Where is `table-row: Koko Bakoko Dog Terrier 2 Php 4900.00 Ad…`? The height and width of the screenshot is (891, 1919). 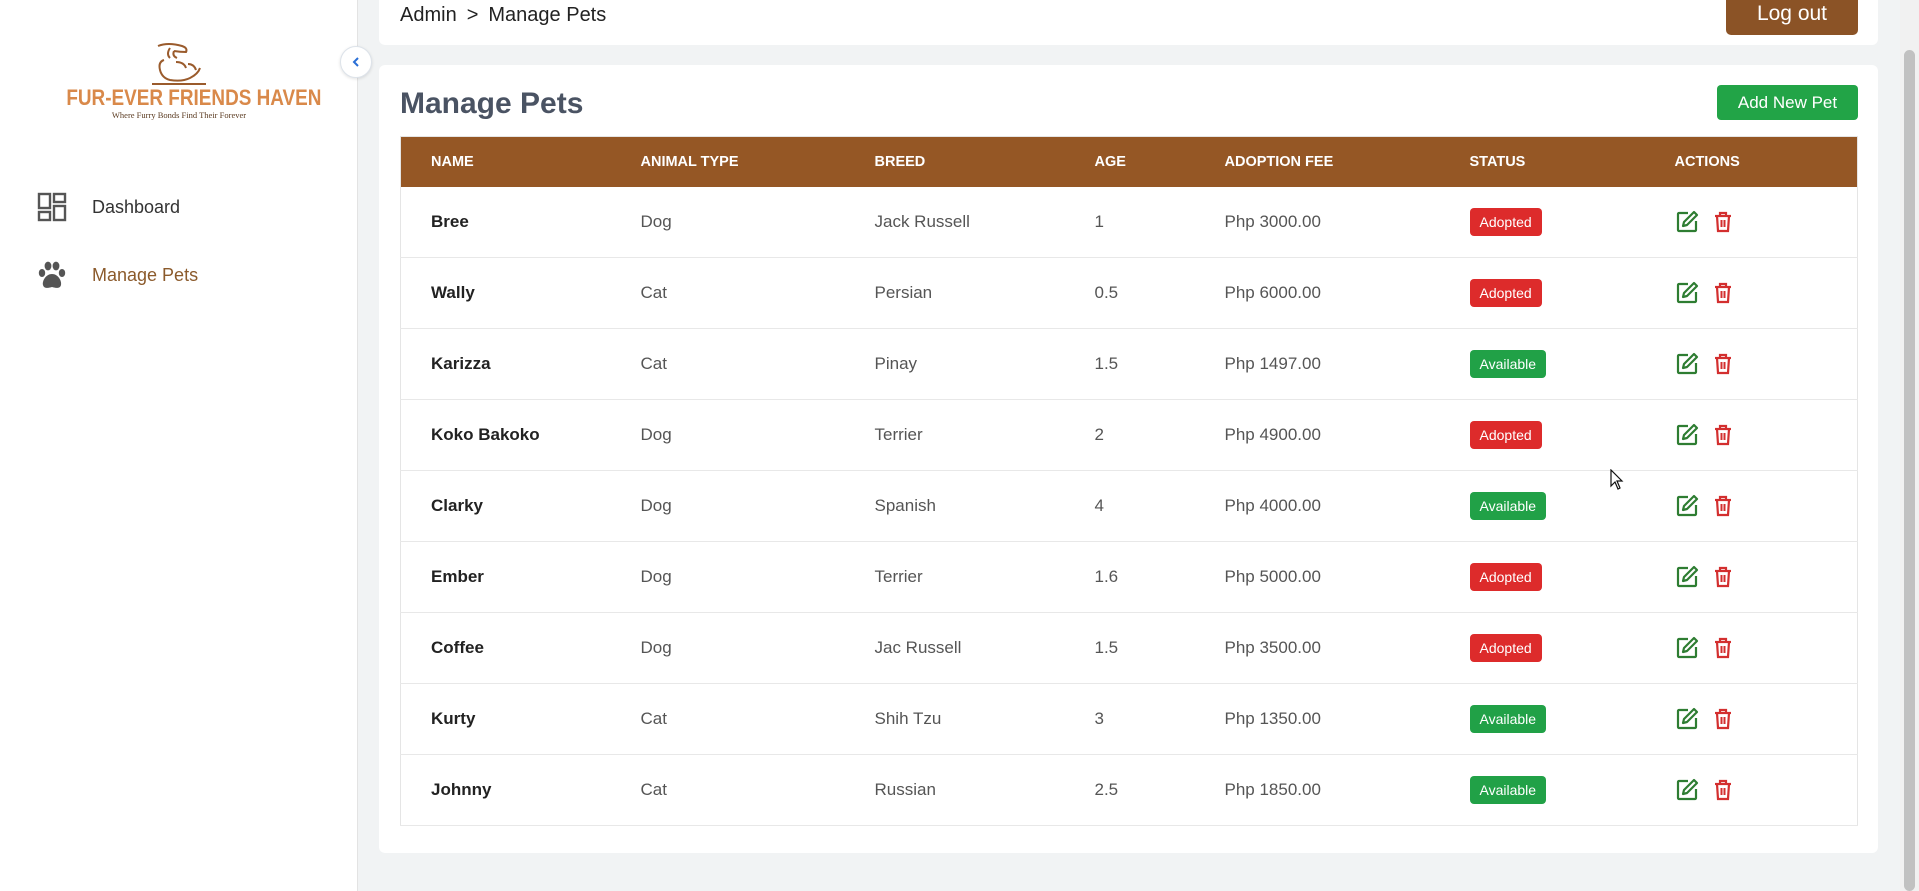 table-row: Koko Bakoko Dog Terrier 2 Php 4900.00 Ad… is located at coordinates (1129, 435).